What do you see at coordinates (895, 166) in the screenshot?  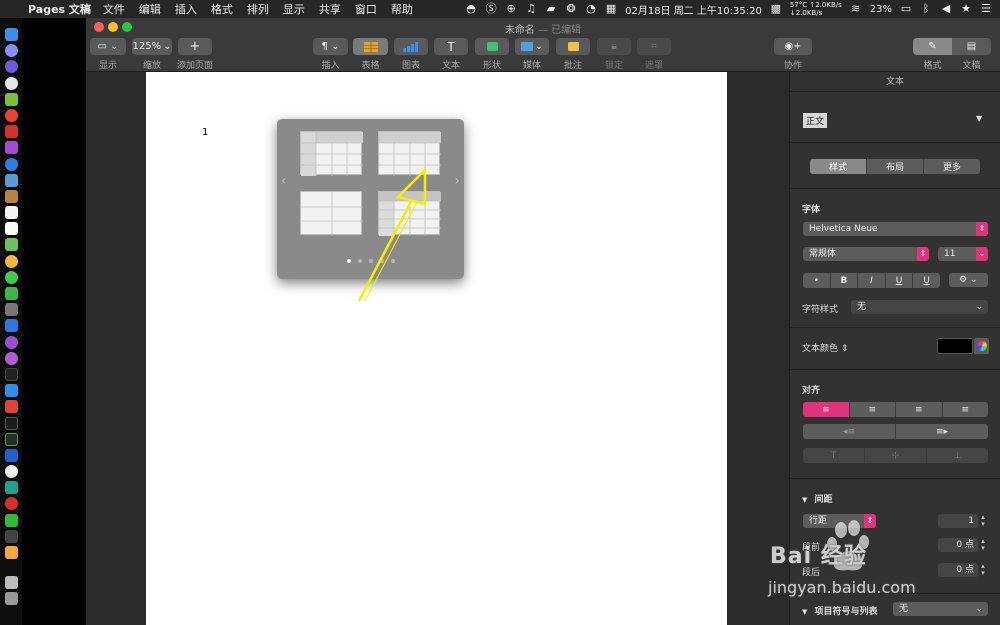 I see `tab-layout: 布局` at bounding box center [895, 166].